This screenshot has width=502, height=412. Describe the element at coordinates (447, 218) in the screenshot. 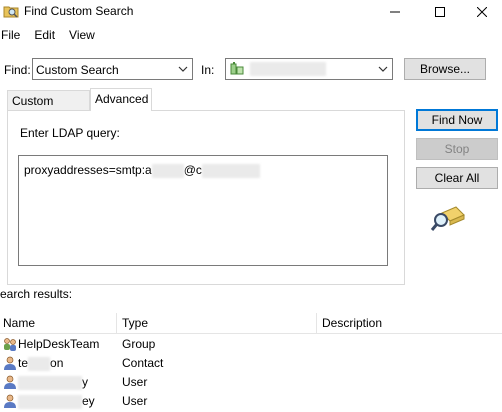

I see `search-animation-icon` at that location.